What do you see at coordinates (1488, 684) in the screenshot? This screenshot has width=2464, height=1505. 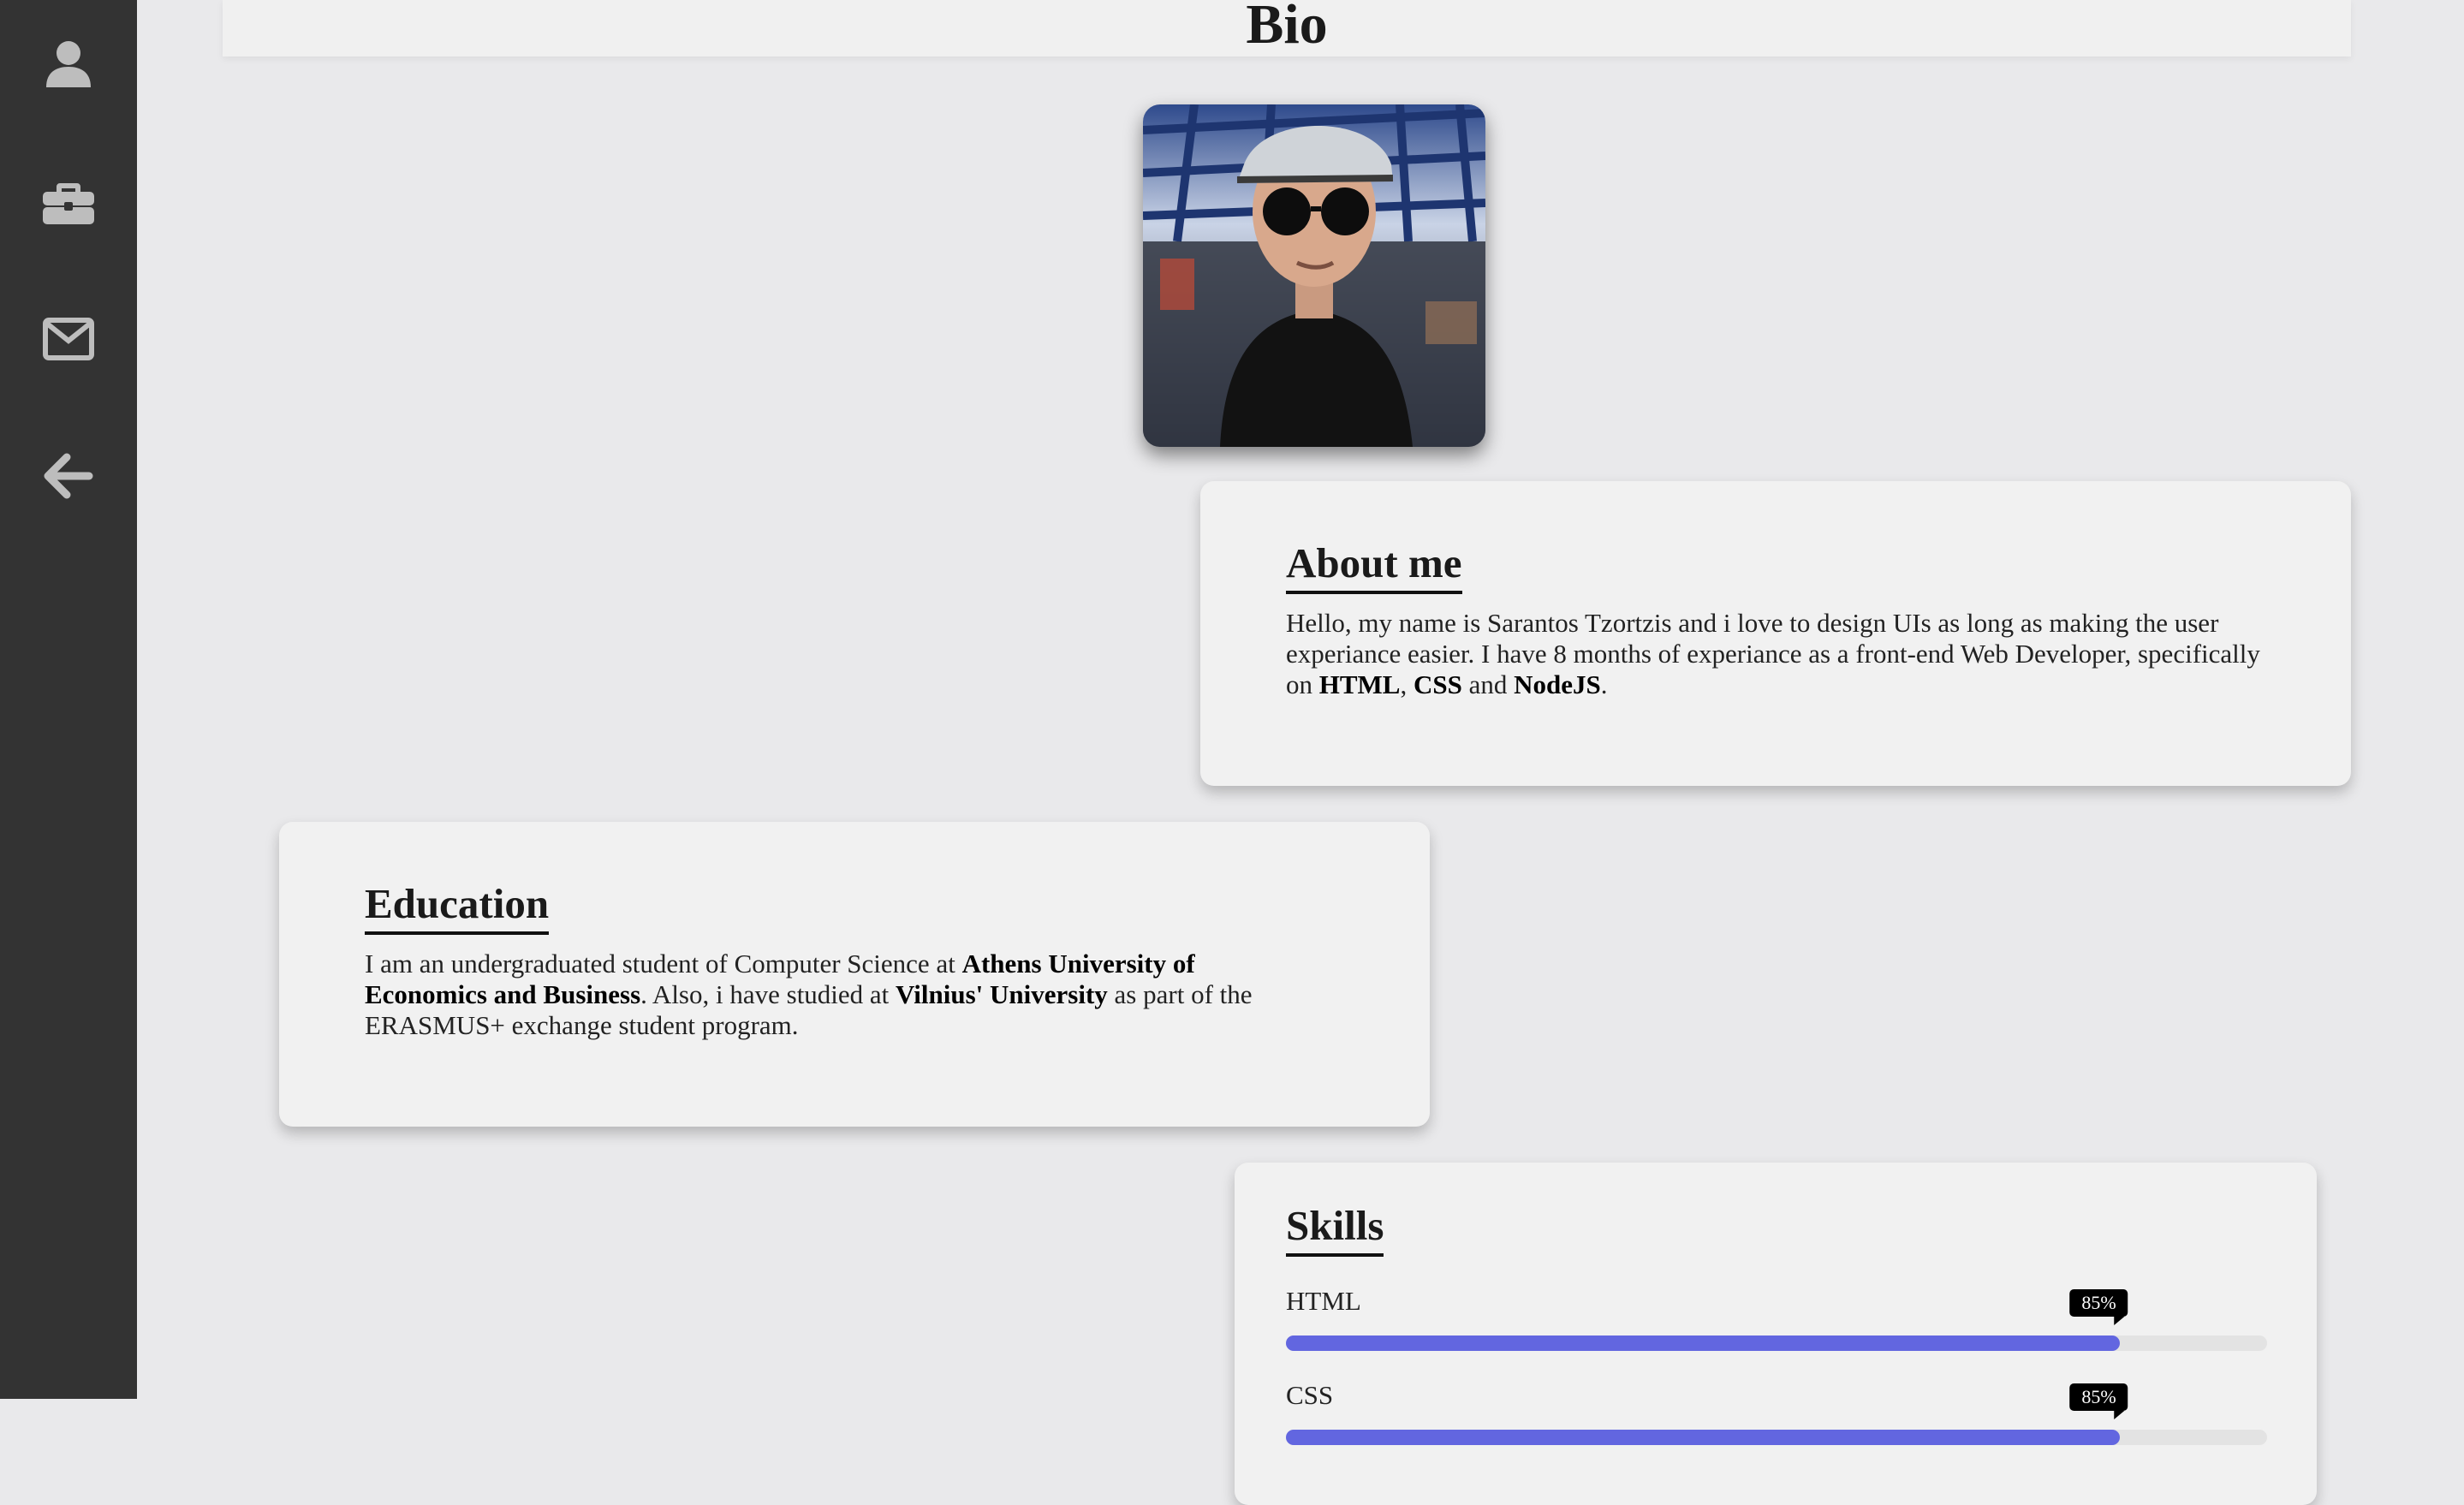 I see `about-text-part: and` at bounding box center [1488, 684].